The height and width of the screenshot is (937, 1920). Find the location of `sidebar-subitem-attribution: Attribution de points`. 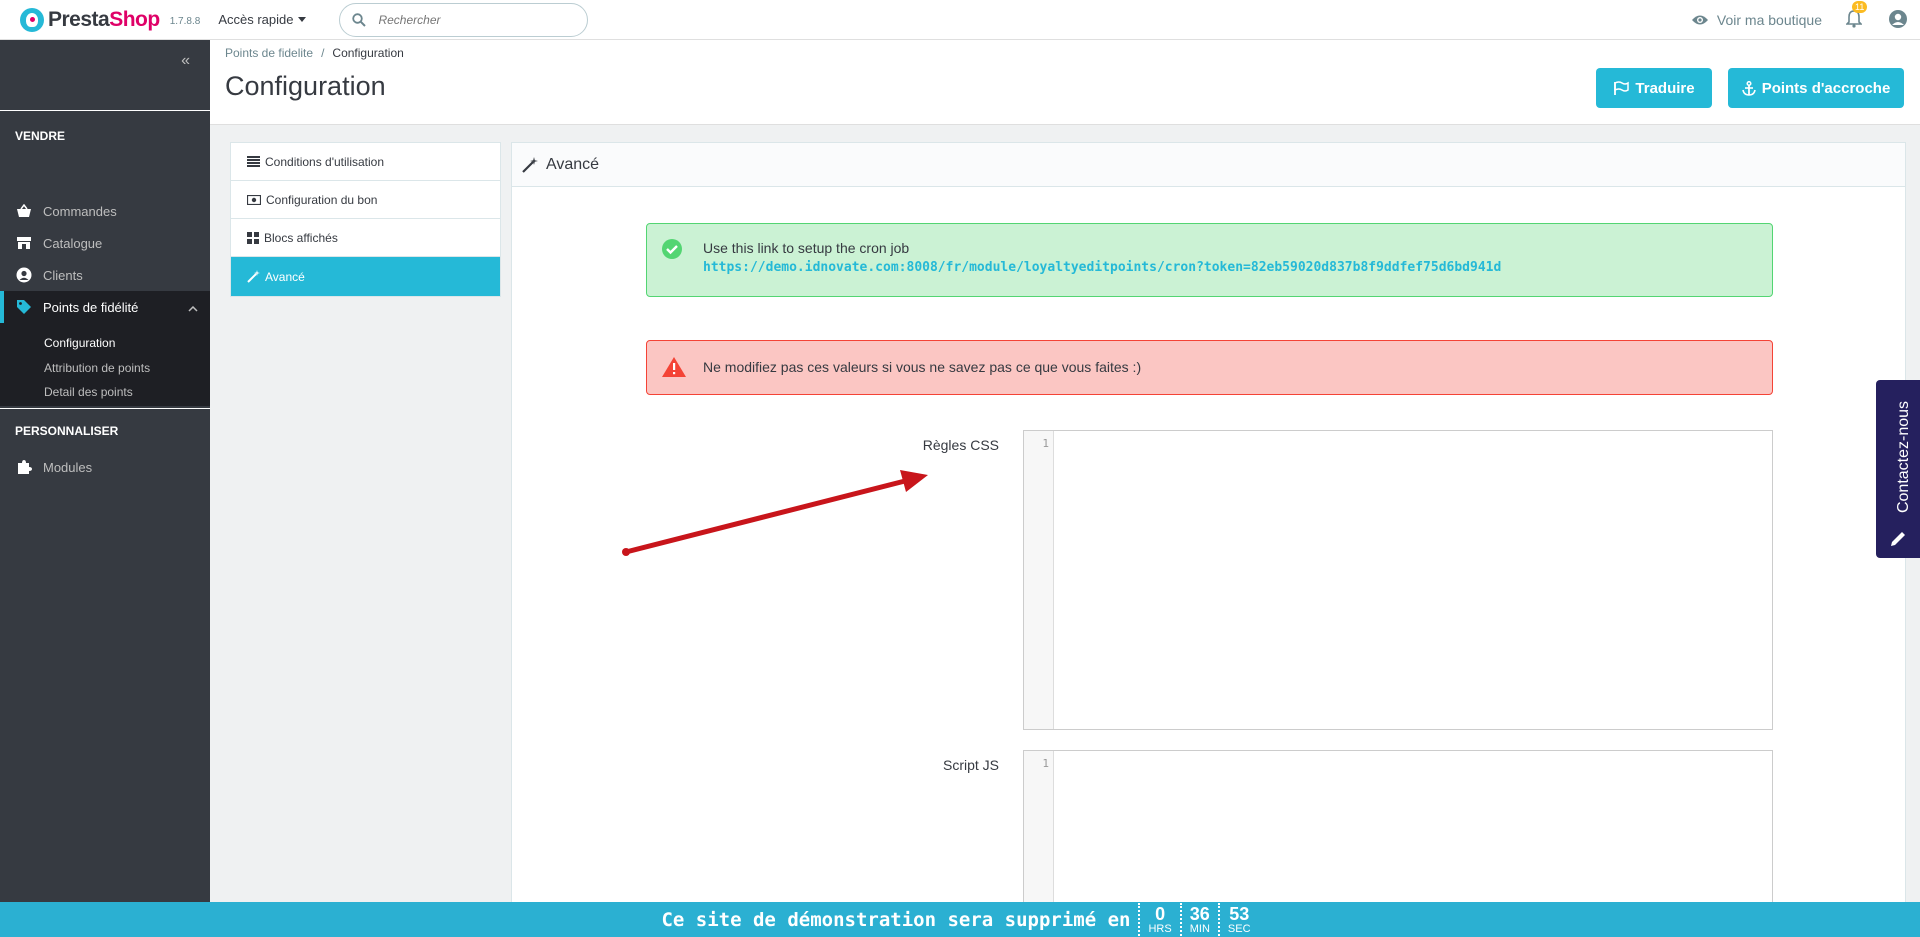

sidebar-subitem-attribution: Attribution de points is located at coordinates (97, 368).